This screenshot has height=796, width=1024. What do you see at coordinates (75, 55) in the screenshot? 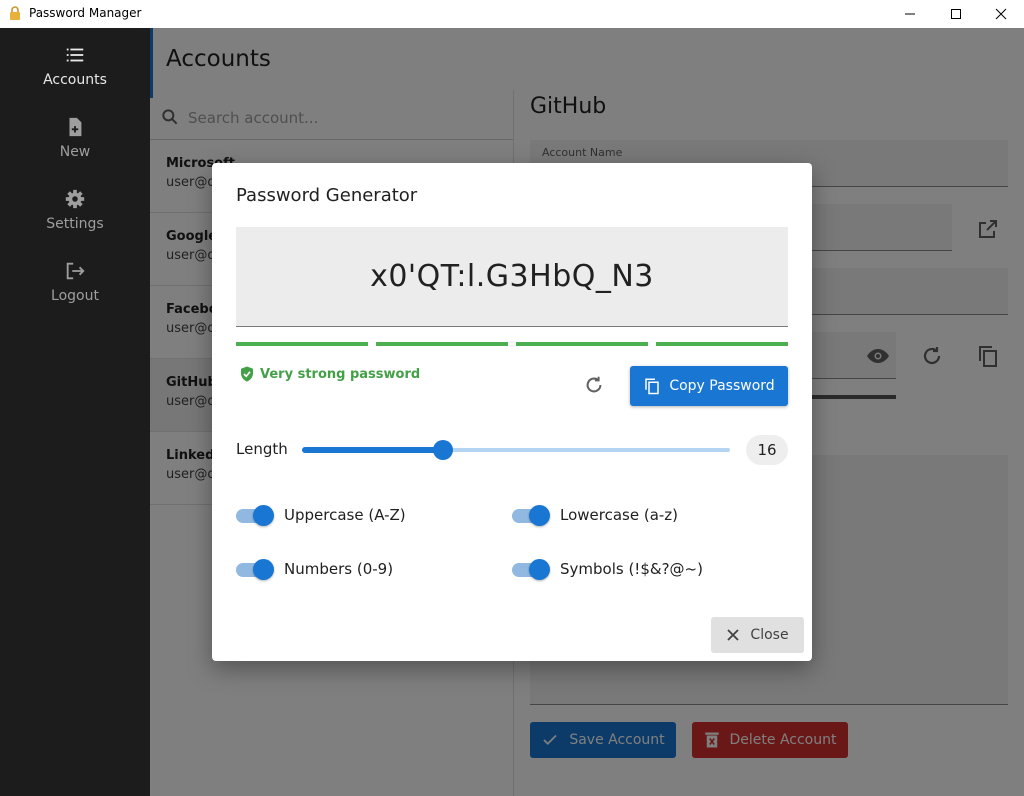
I see `list-icon` at bounding box center [75, 55].